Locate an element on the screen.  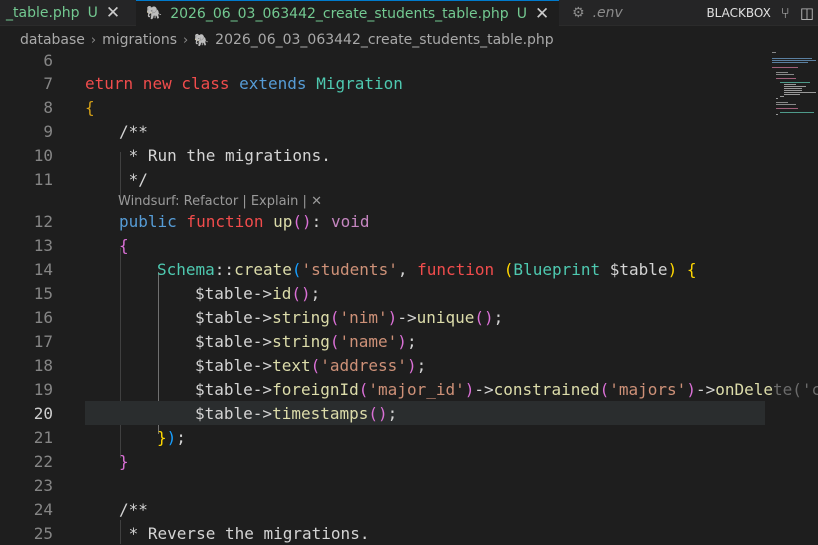
line-number: 17 is located at coordinates (43, 341).